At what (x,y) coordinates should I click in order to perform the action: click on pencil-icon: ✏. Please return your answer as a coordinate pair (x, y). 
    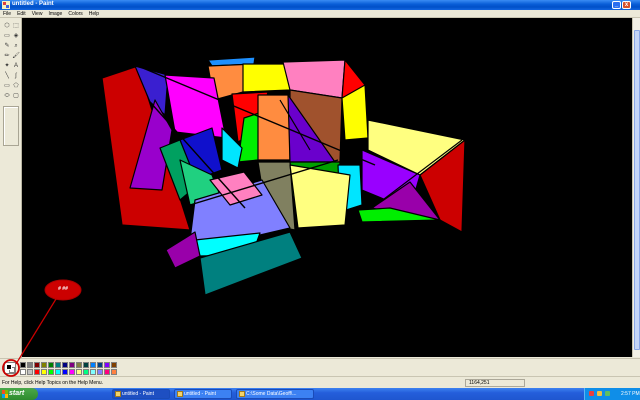
    Looking at the image, I should click on (7, 56).